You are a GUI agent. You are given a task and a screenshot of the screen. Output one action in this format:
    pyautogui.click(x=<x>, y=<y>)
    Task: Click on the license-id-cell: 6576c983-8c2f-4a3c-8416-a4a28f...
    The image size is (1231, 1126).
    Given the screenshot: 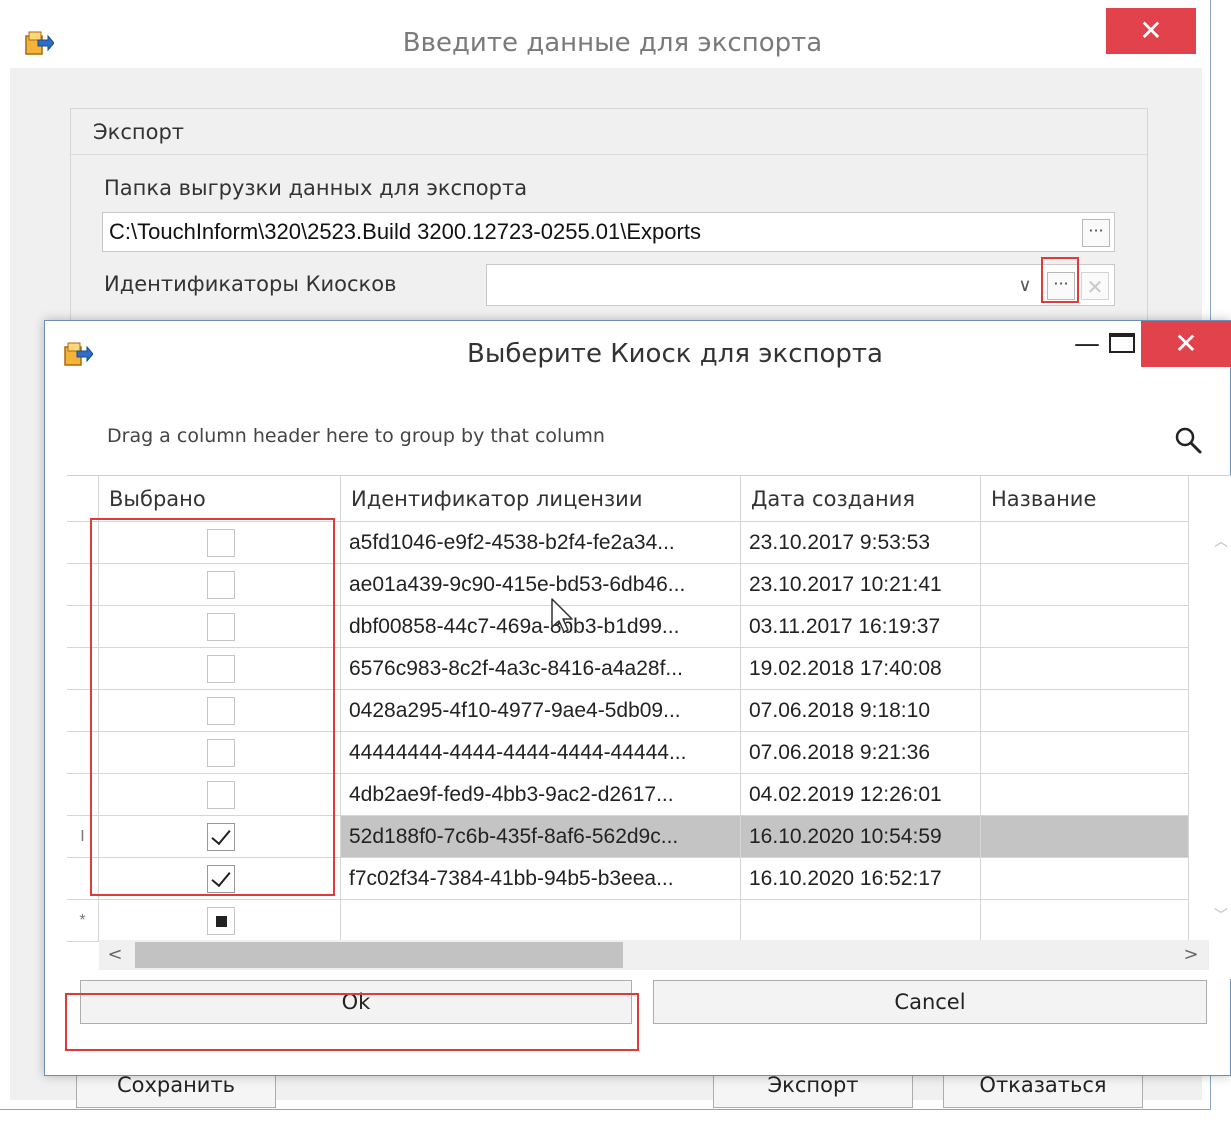 What is the action you would take?
    pyautogui.click(x=541, y=669)
    